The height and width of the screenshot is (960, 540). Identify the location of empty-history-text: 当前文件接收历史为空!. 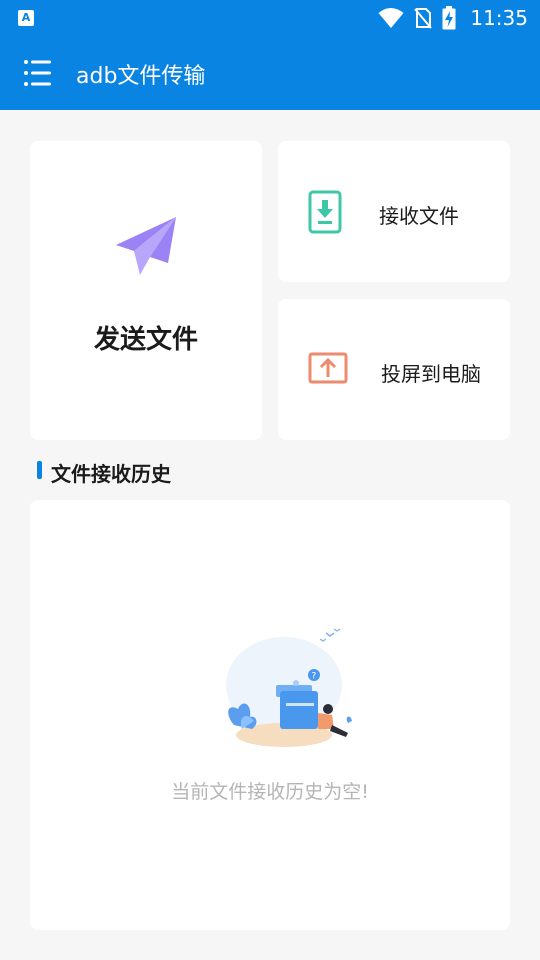
(270, 792).